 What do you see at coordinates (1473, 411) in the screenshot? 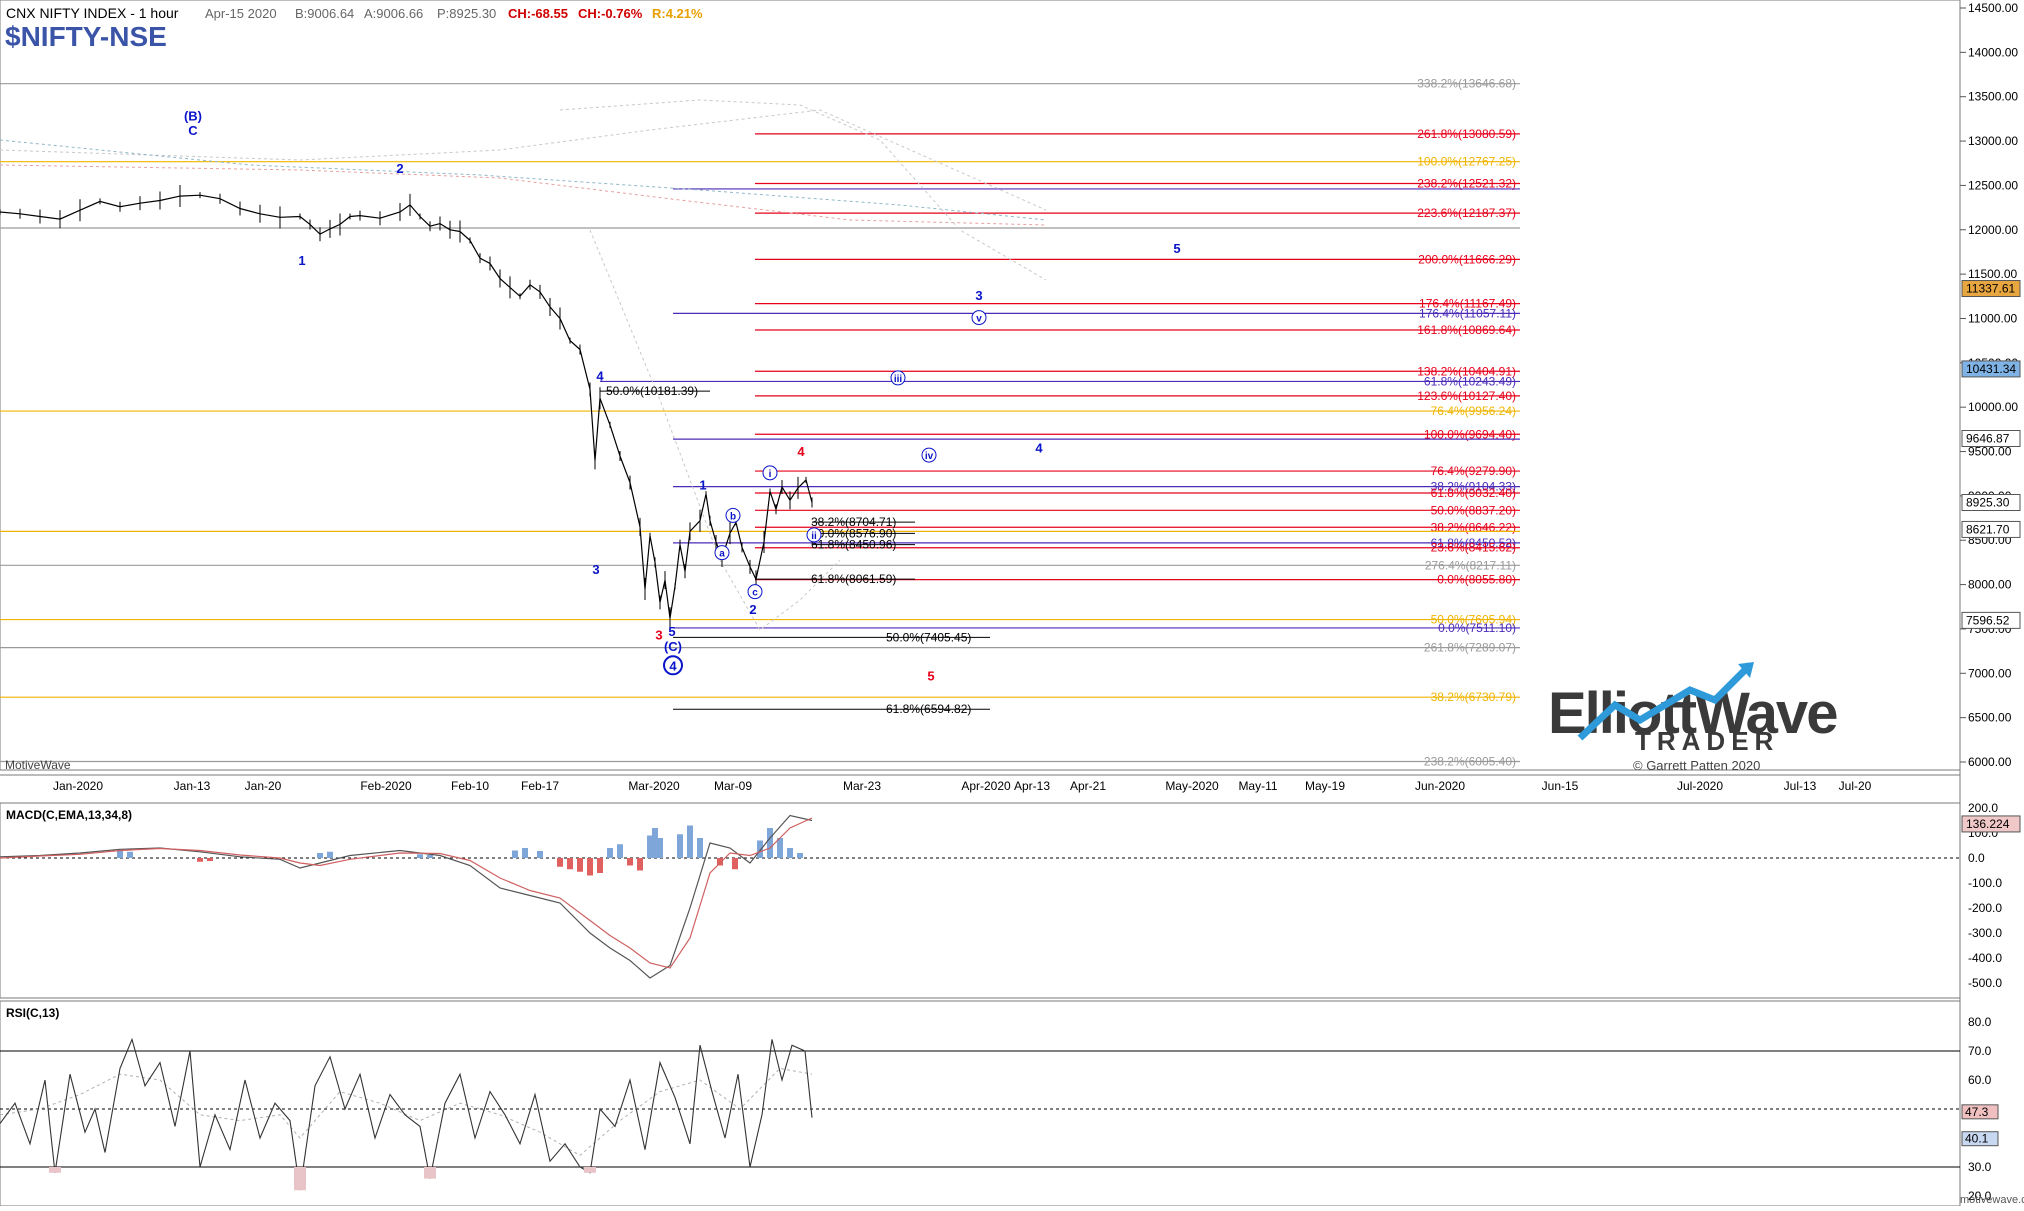
I see `fib-level-label: 76.4%(9956.24)` at bounding box center [1473, 411].